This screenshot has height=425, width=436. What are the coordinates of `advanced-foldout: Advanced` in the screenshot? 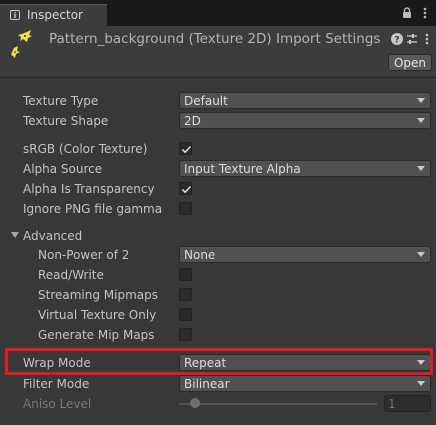 It's located at (218, 237).